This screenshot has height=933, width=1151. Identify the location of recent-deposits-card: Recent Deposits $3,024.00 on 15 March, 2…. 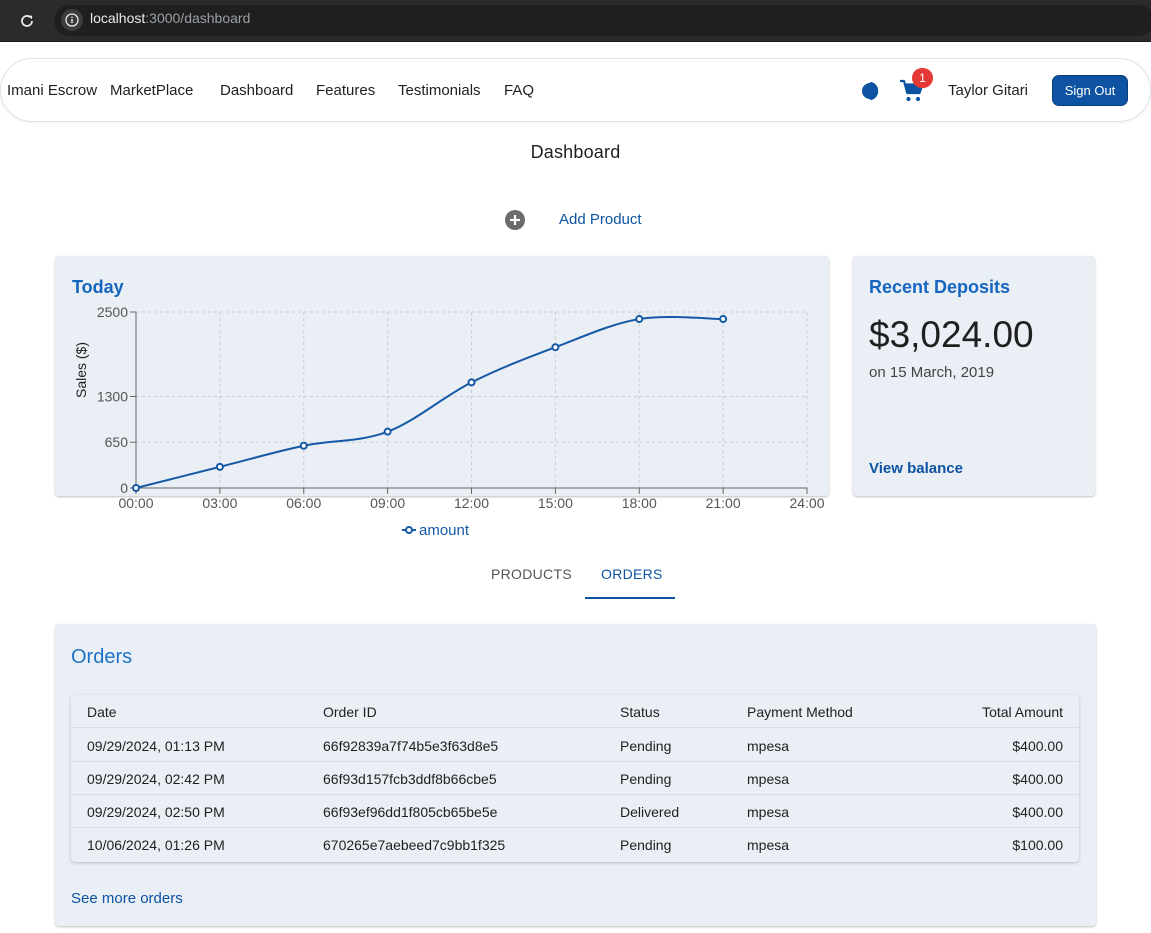
(974, 376).